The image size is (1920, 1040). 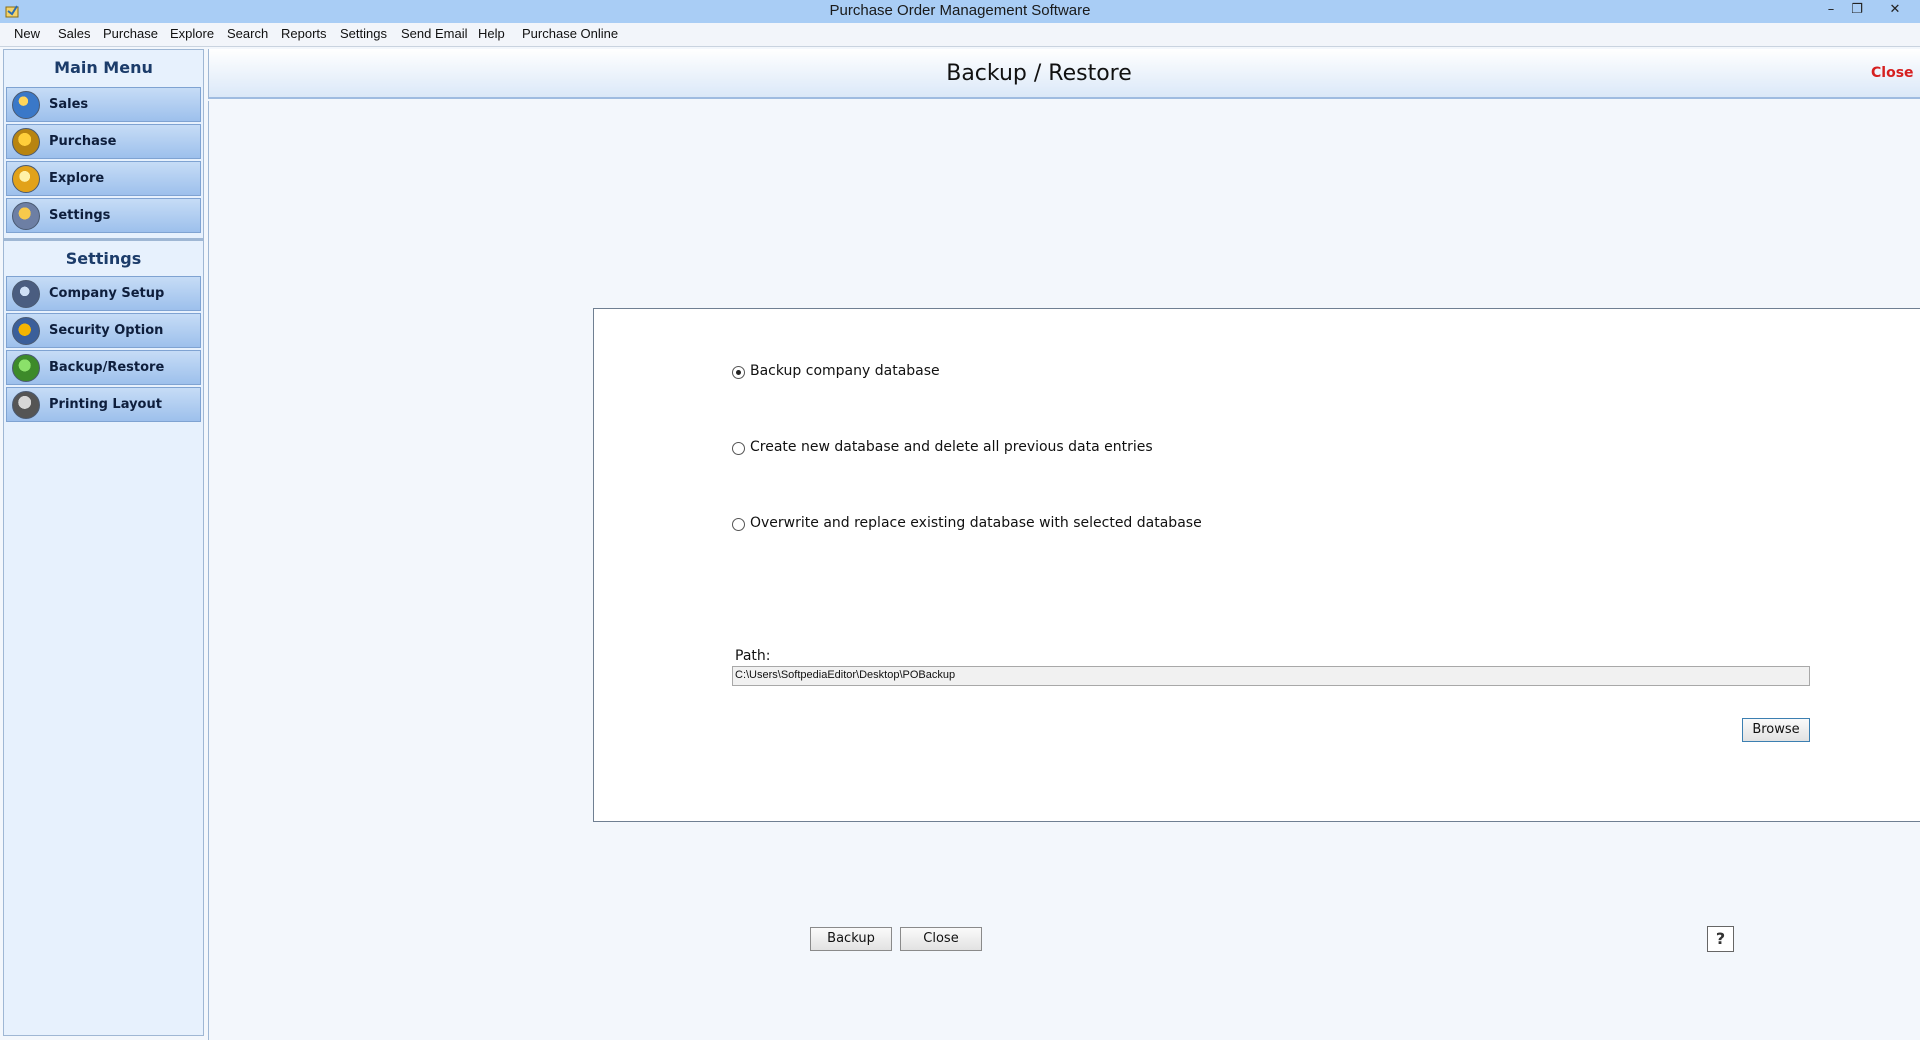 I want to click on explore-folder-icon, so click(x=26, y=179).